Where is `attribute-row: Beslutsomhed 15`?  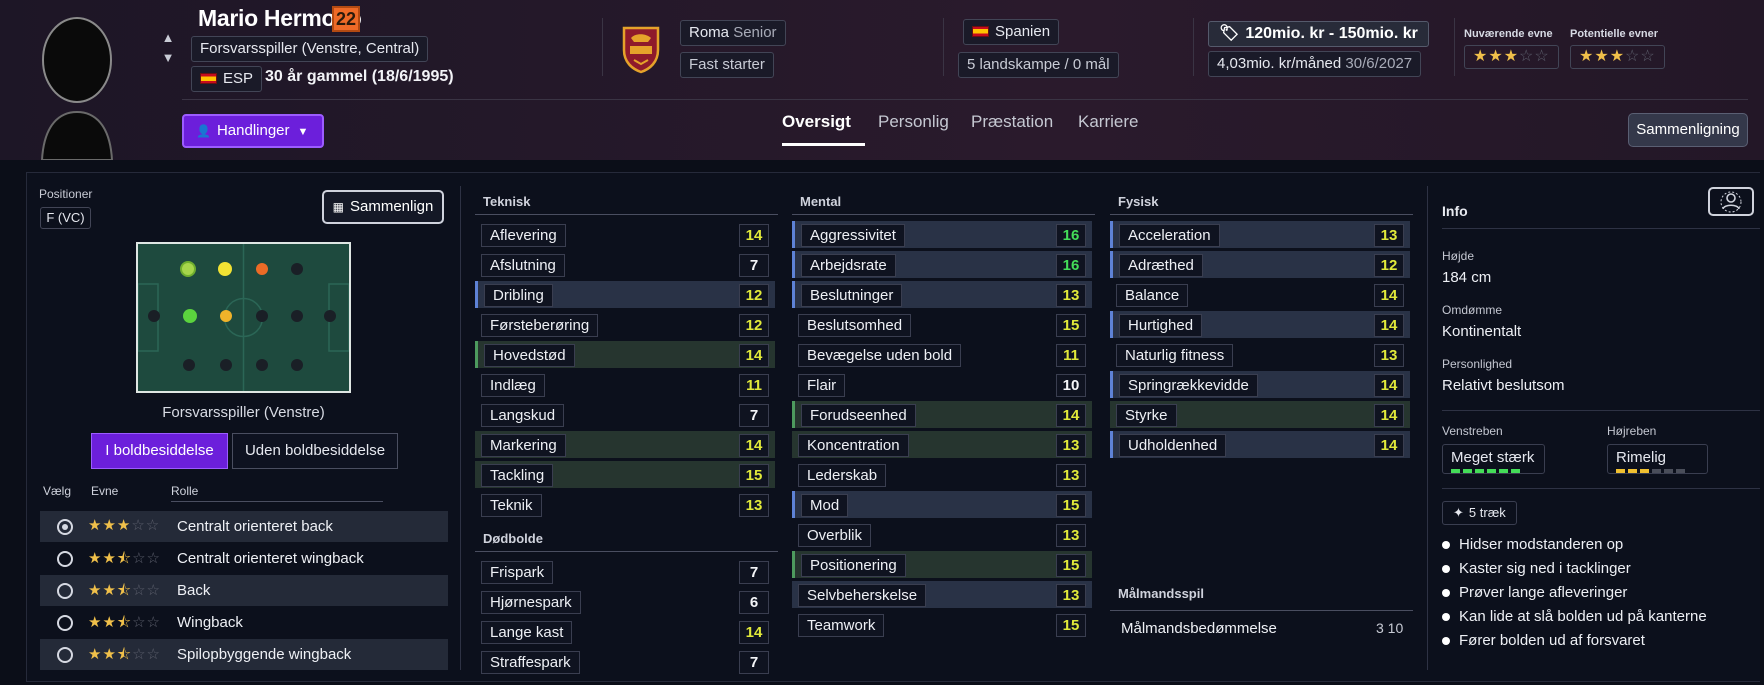 attribute-row: Beslutsomhed 15 is located at coordinates (942, 324).